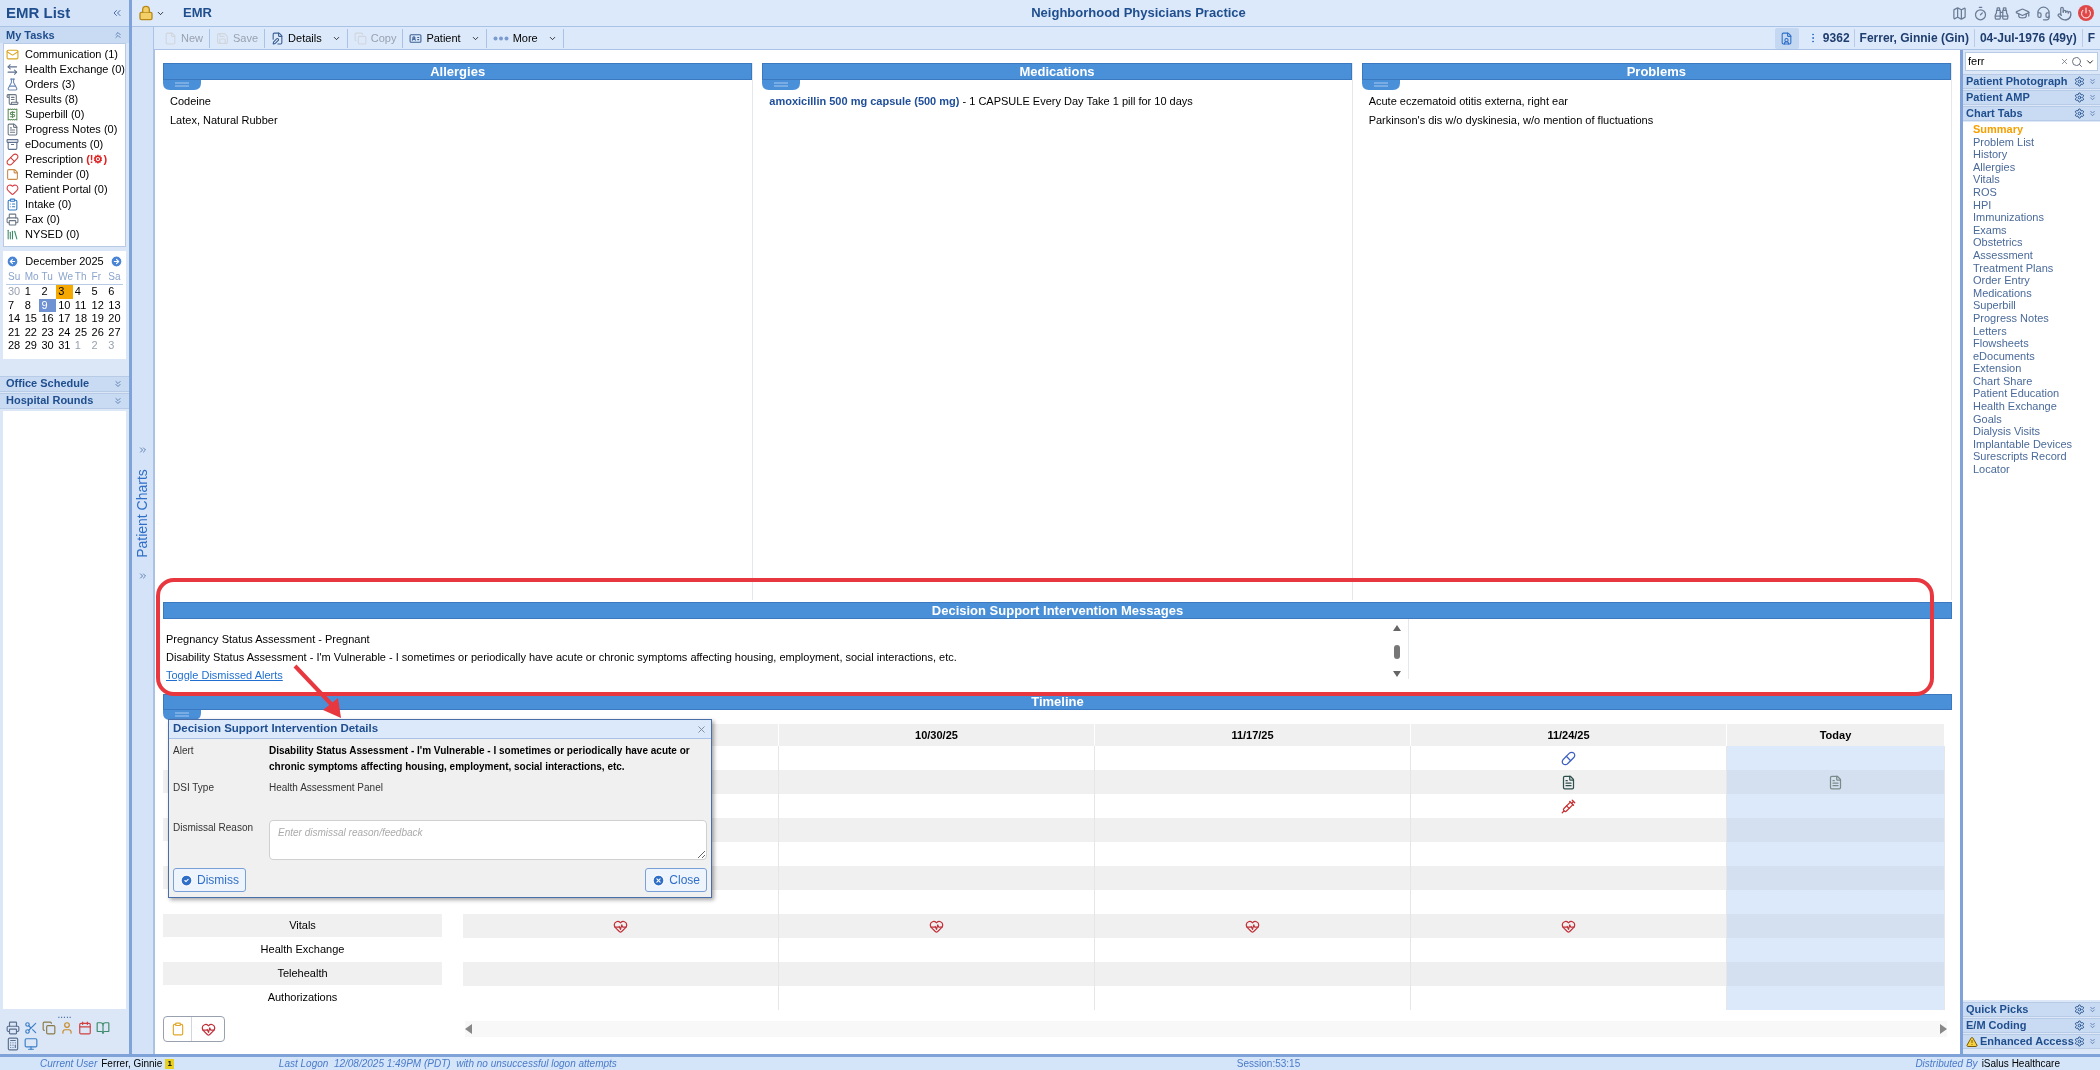  I want to click on close-button: Close, so click(676, 880).